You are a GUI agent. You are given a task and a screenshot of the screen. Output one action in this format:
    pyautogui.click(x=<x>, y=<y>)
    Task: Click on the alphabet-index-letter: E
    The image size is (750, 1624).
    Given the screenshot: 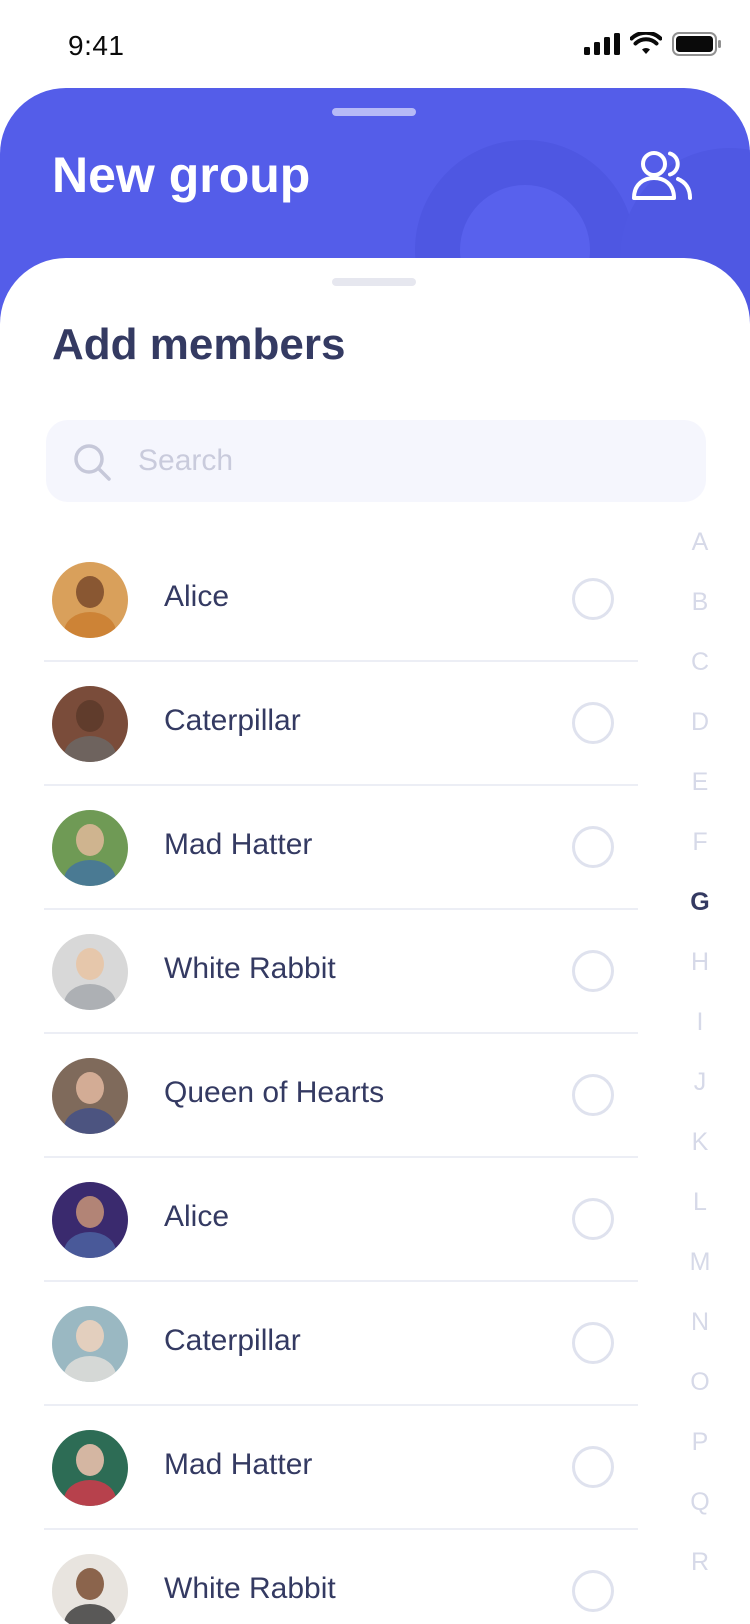 What is the action you would take?
    pyautogui.click(x=700, y=782)
    